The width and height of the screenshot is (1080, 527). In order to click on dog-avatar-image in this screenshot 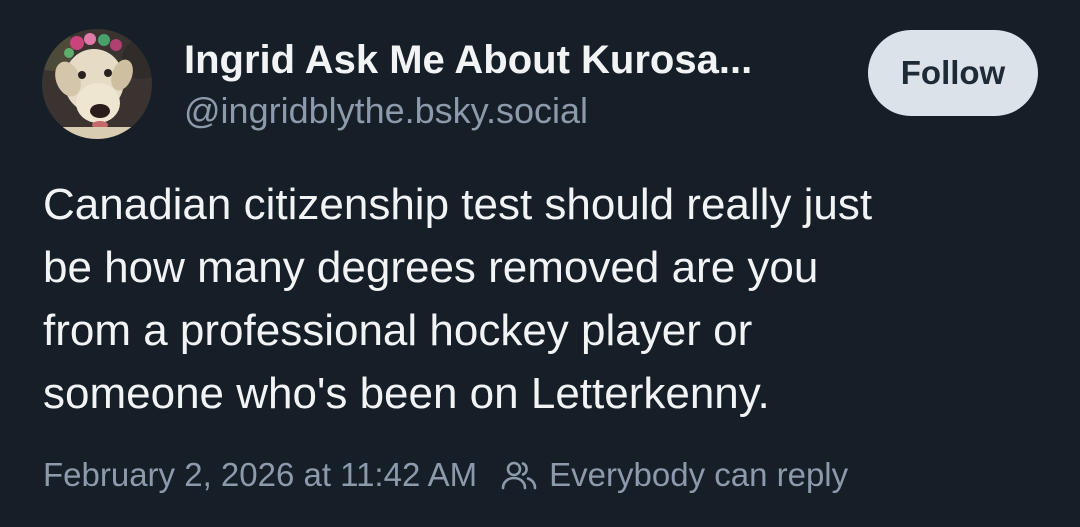, I will do `click(97, 84)`.